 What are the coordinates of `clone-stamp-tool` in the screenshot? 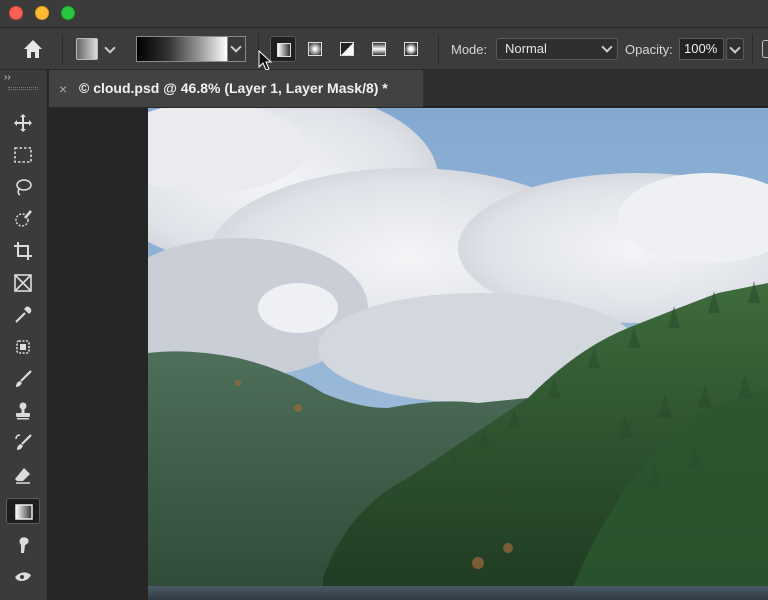 It's located at (23, 411).